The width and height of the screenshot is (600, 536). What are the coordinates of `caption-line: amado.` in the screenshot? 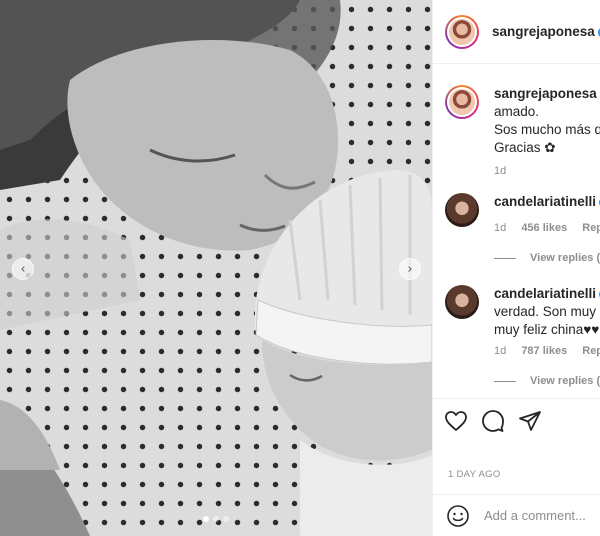 It's located at (517, 111).